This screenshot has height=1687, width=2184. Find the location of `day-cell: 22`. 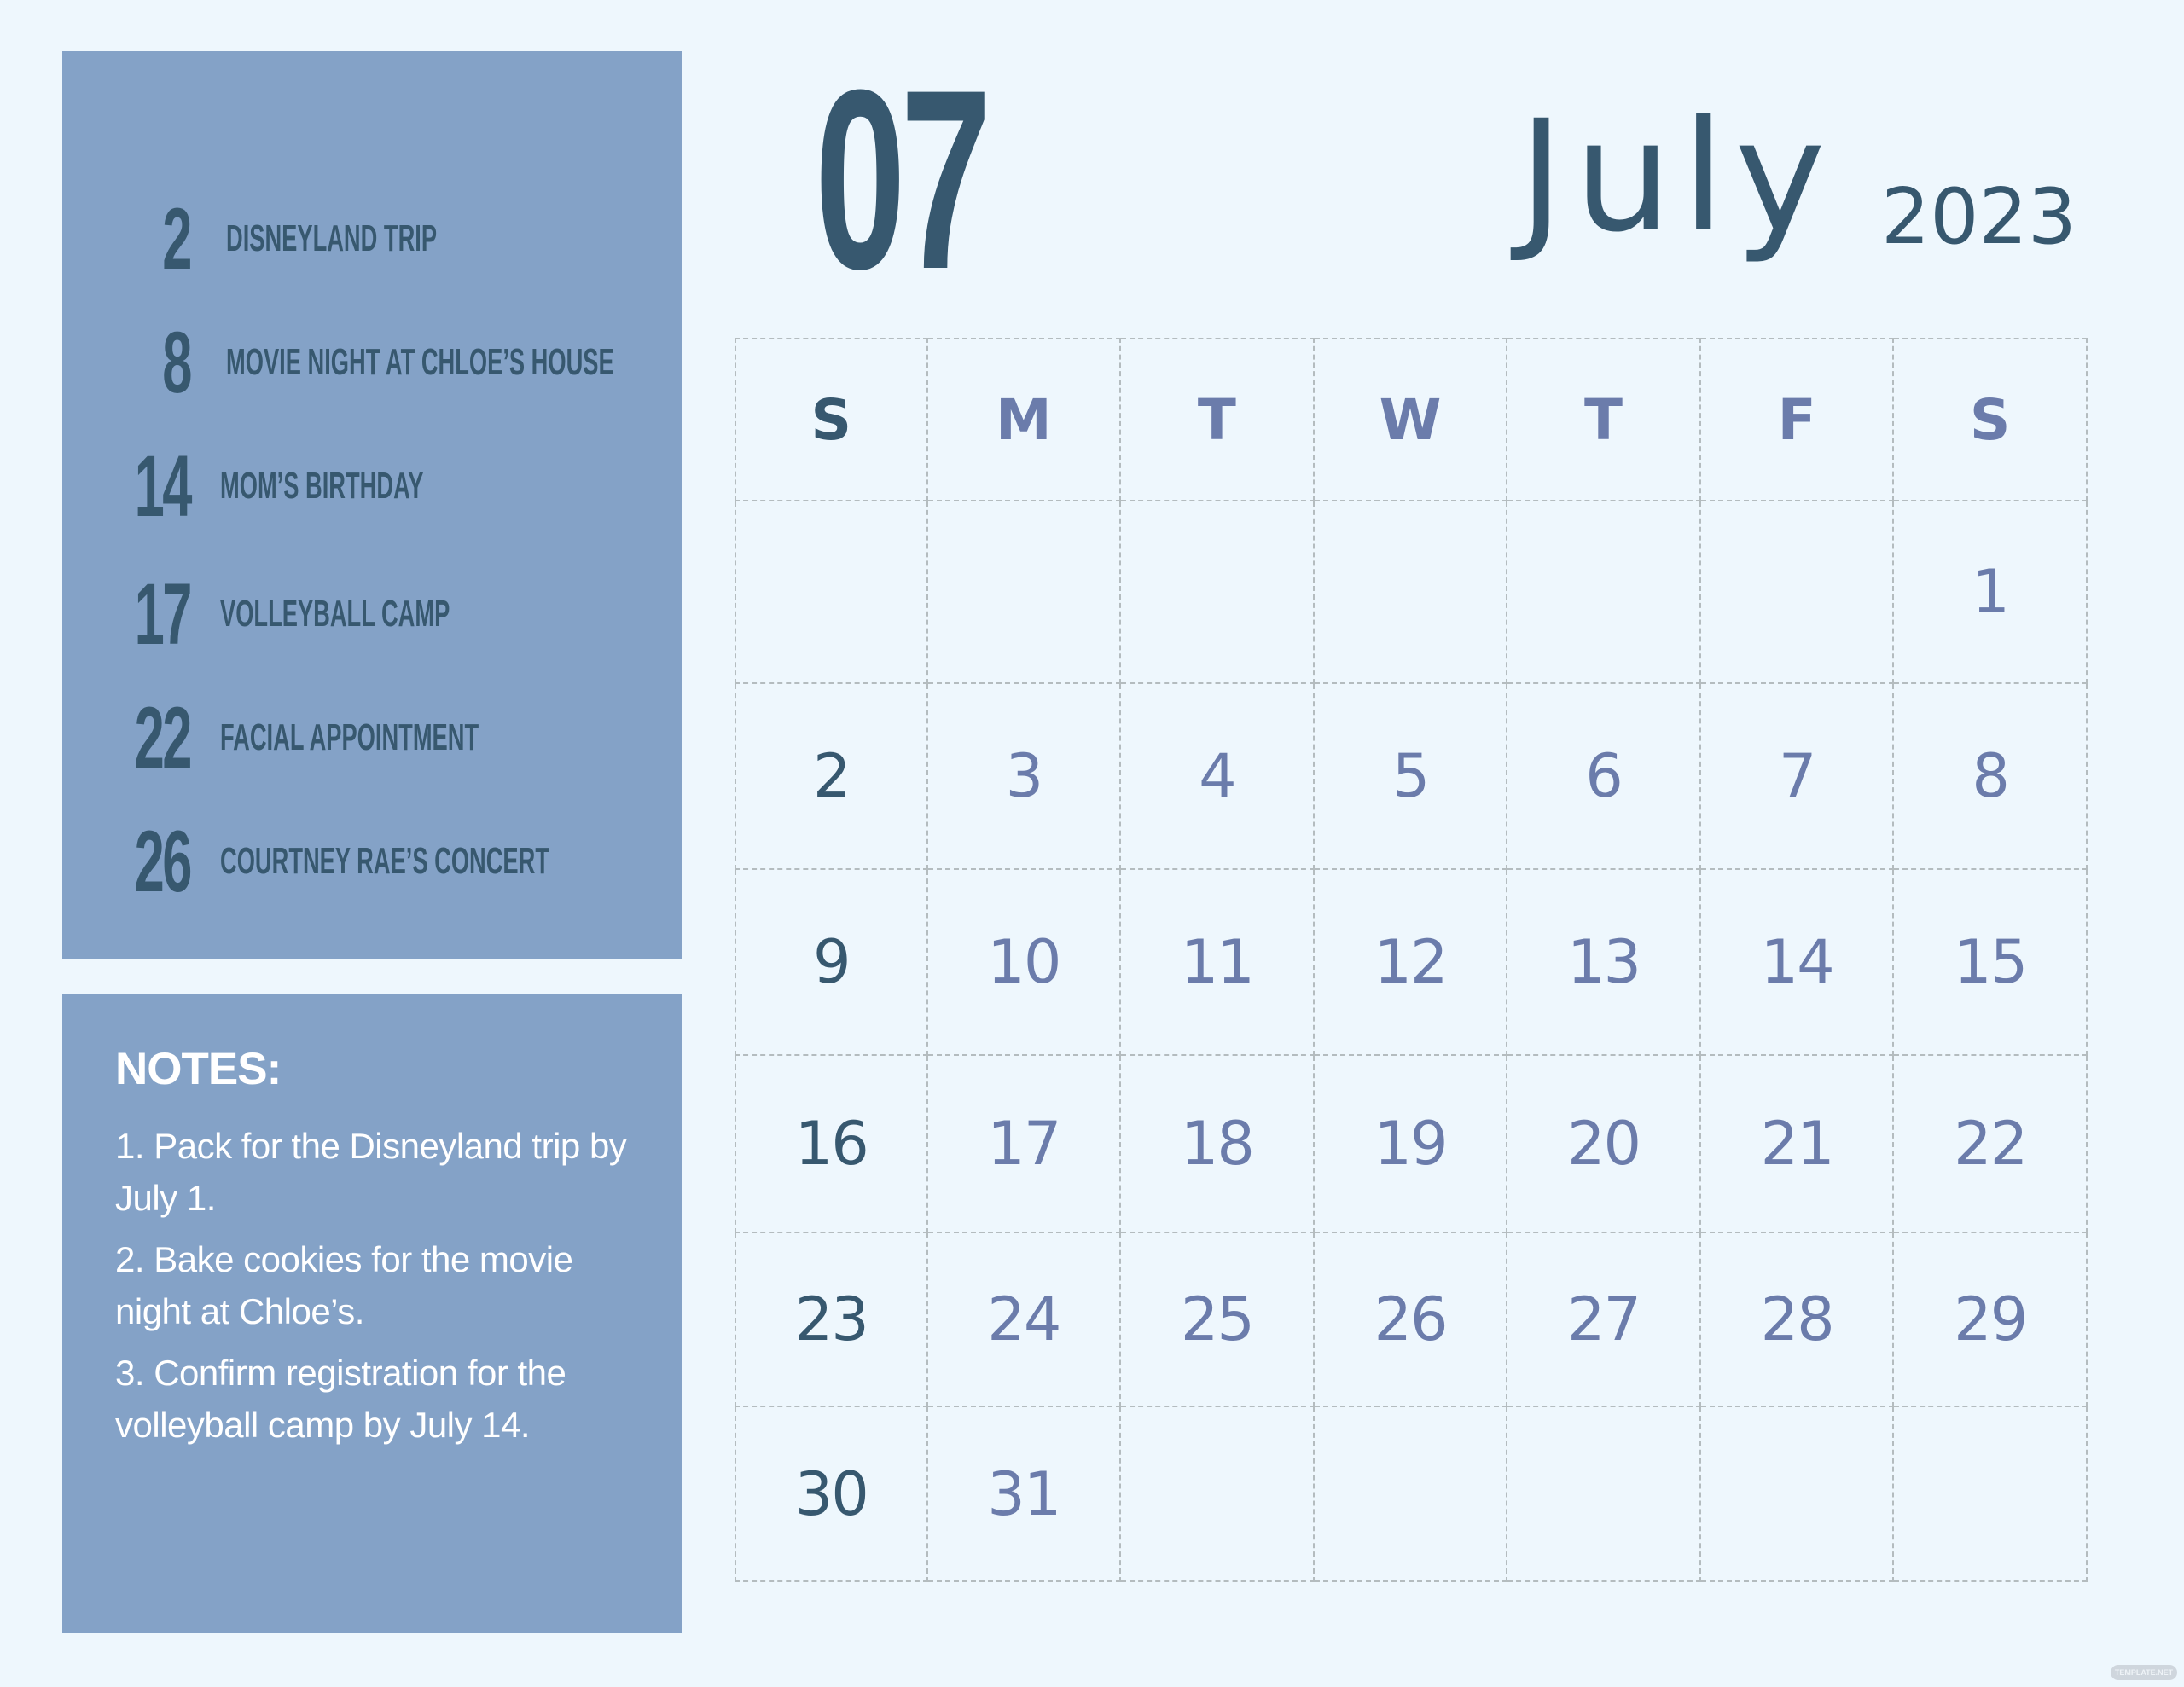

day-cell: 22 is located at coordinates (1991, 1144).